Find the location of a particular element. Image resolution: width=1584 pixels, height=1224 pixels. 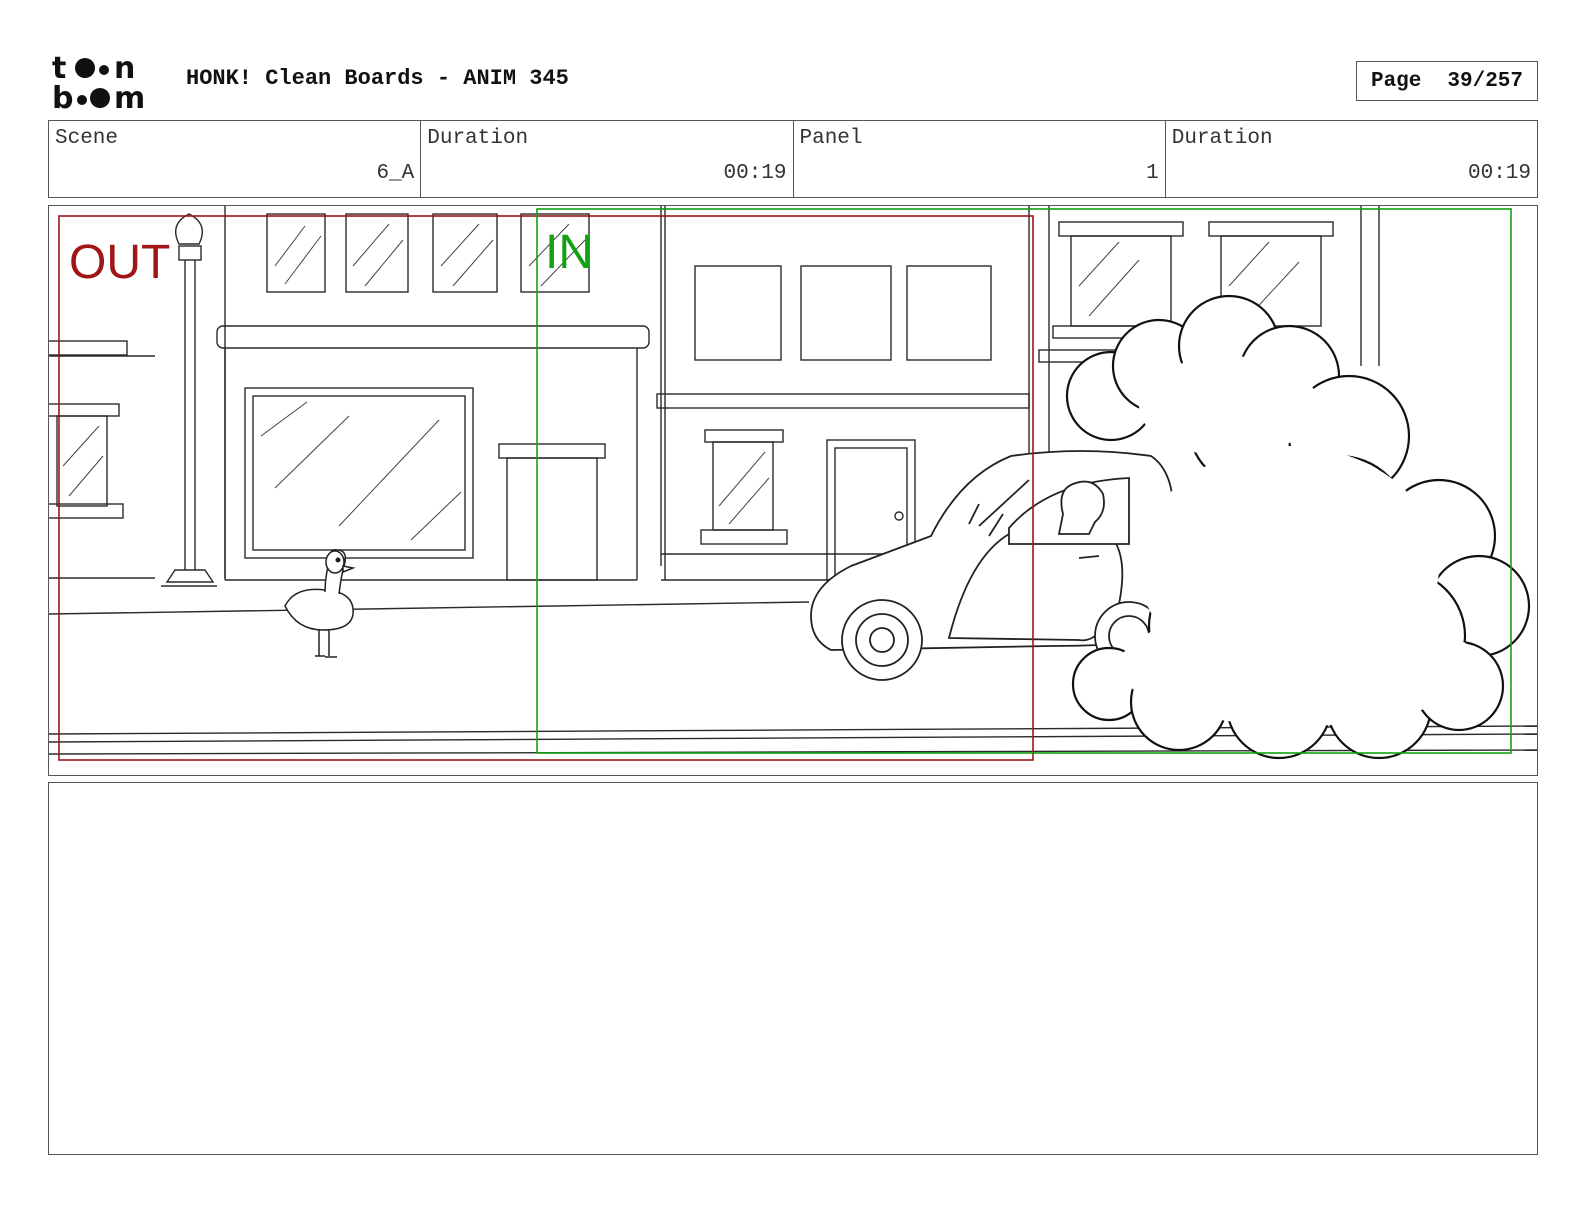

scene-duration-cell: Duration 00:19 is located at coordinates (607, 159).